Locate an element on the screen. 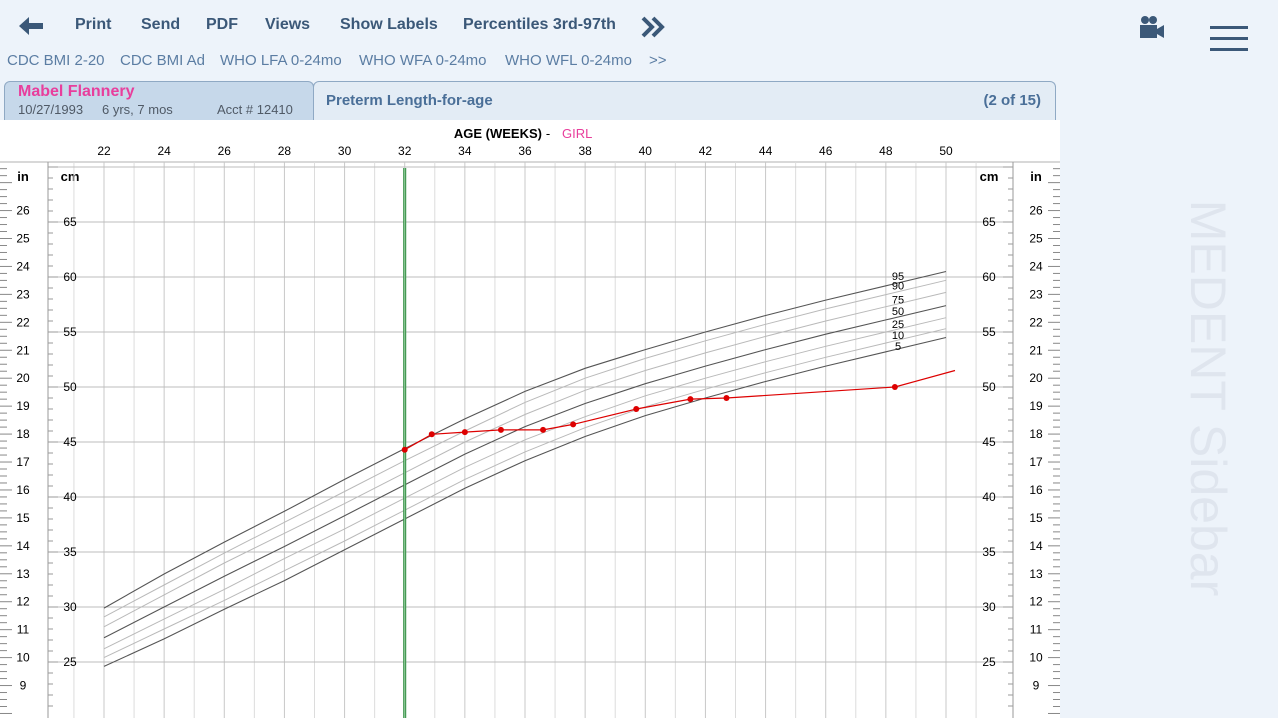  inch-tick-label-left: 13 is located at coordinates (23, 574).